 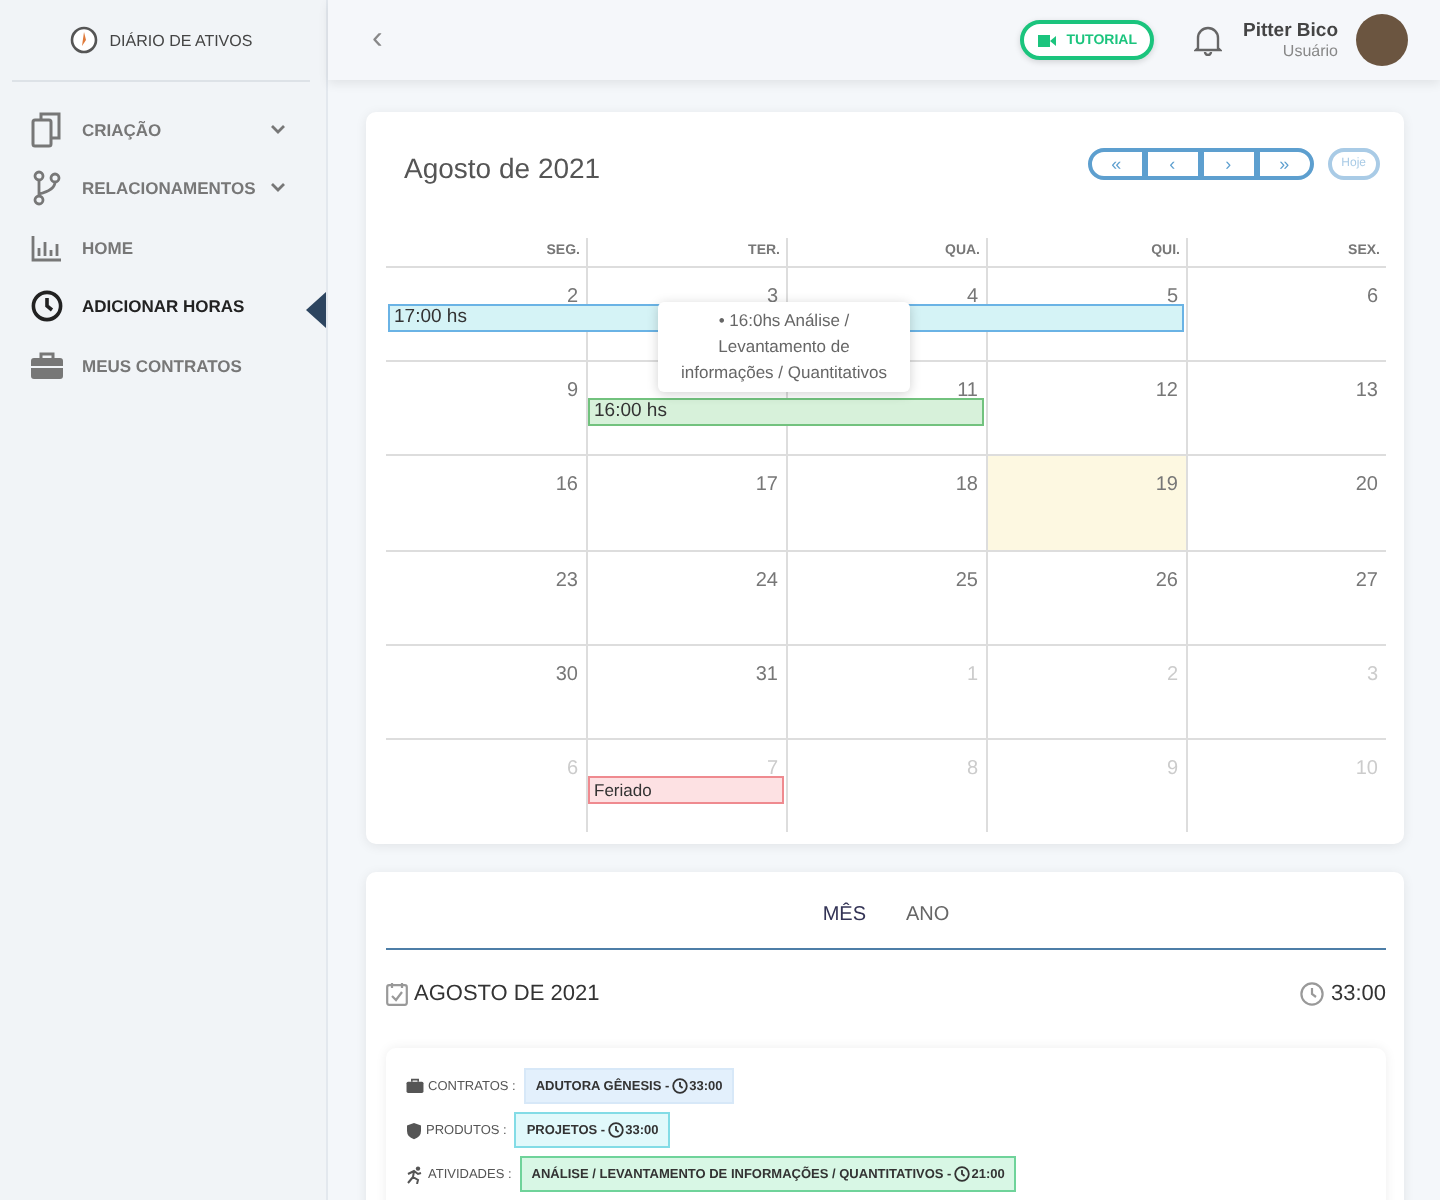 I want to click on period-label: AGOSTO DE 2021, so click(x=507, y=994).